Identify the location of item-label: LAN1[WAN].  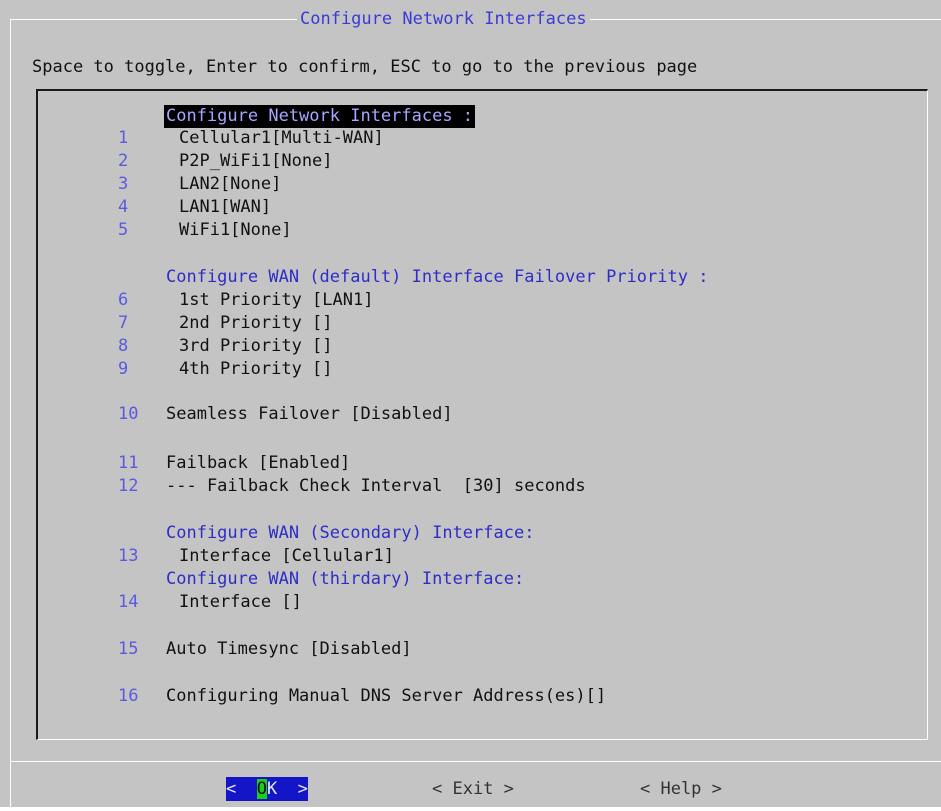
(225, 207).